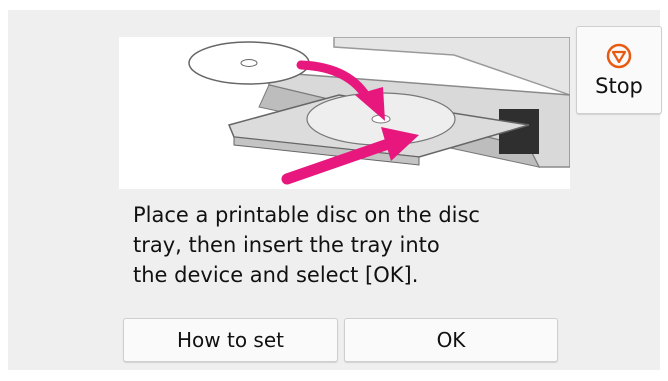 The width and height of the screenshot is (668, 381). What do you see at coordinates (619, 86) in the screenshot?
I see `stop-label: Stop` at bounding box center [619, 86].